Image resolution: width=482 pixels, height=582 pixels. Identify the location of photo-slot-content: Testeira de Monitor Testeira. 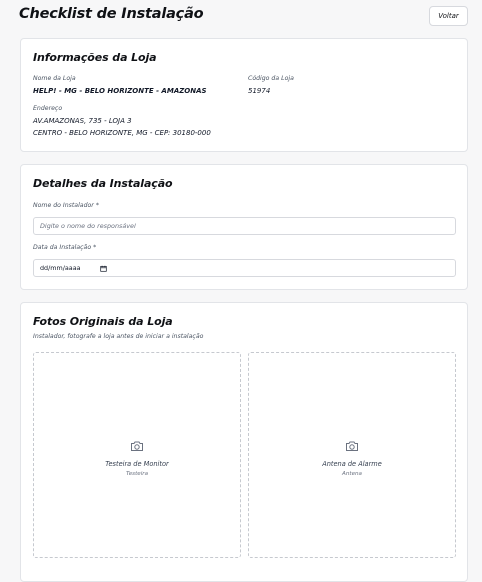
(137, 457).